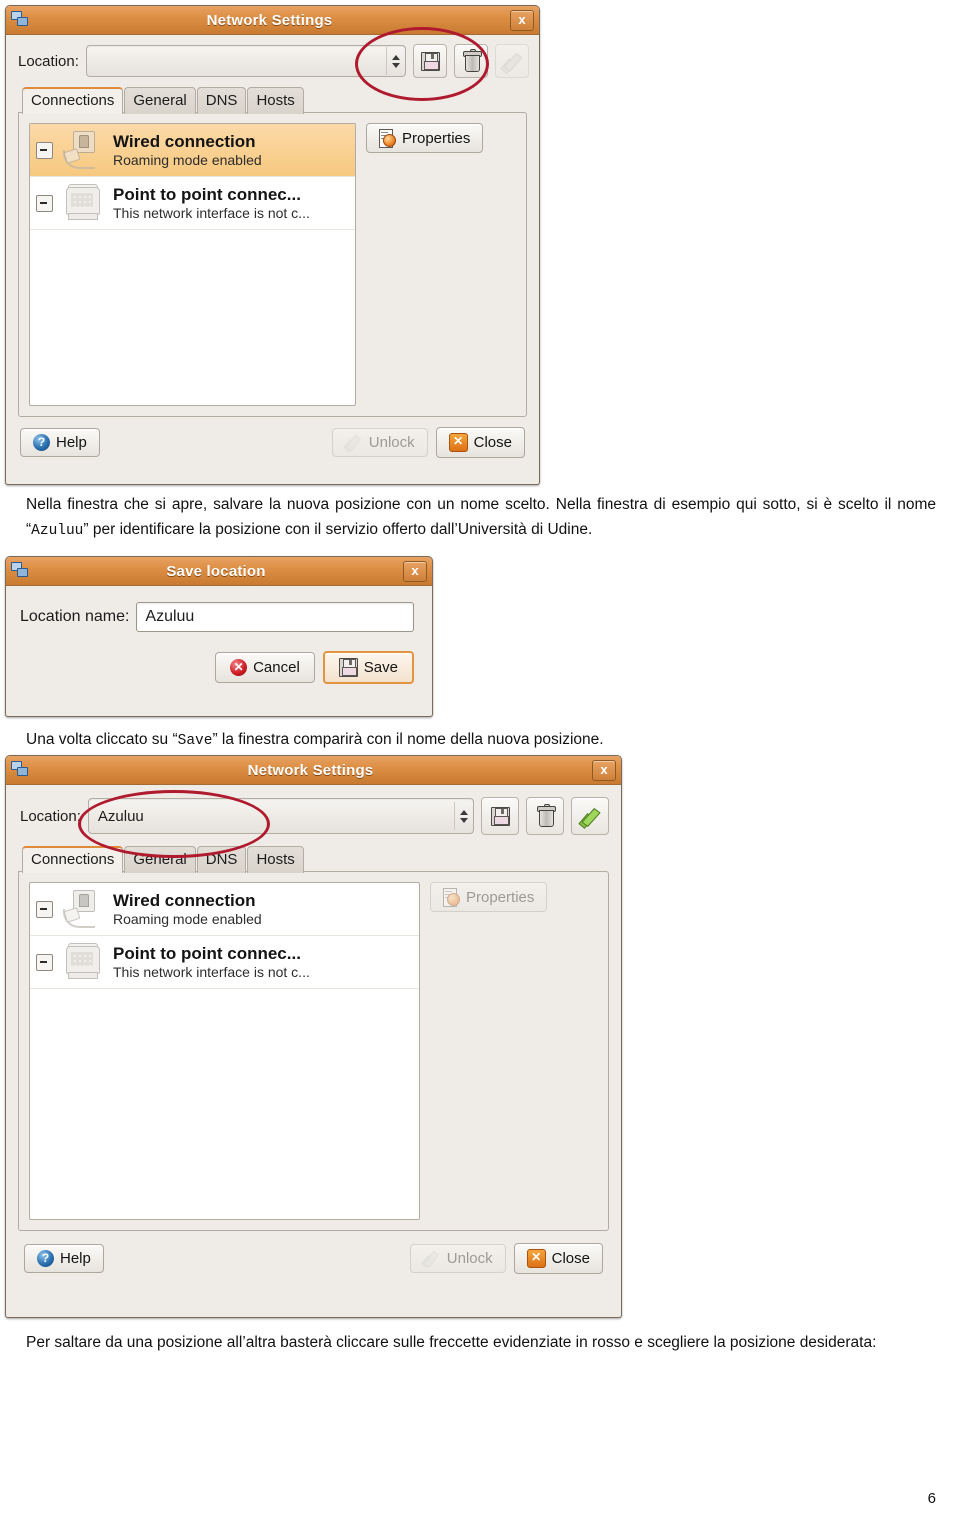 This screenshot has width=960, height=1529. Describe the element at coordinates (280, 816) in the screenshot. I see `location-combobox: Azuluu` at that location.